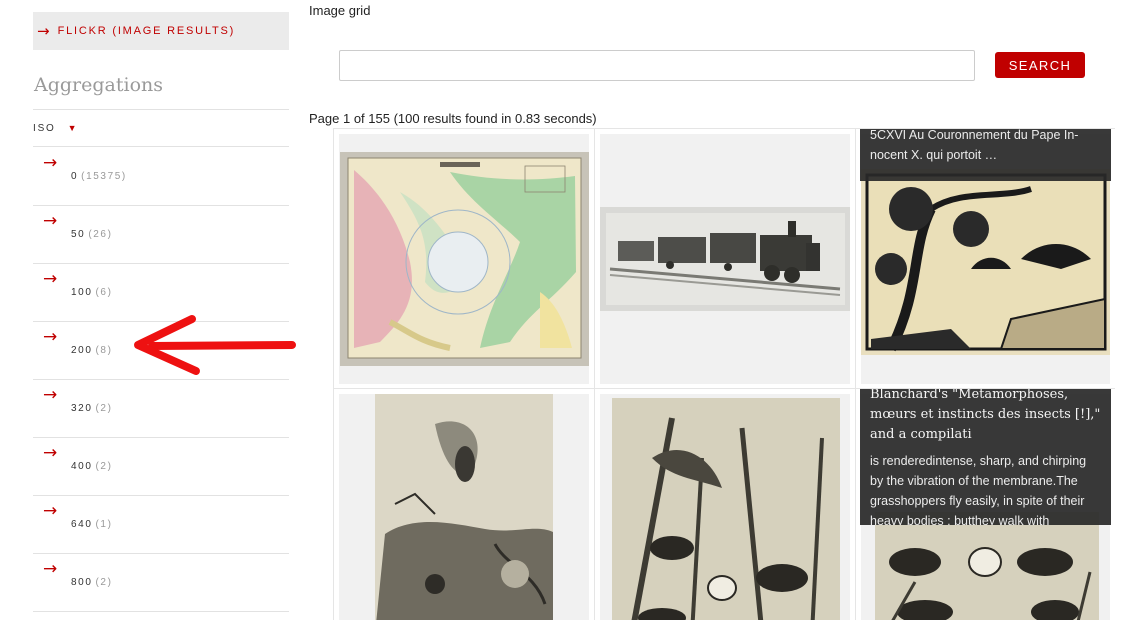 This screenshot has height=620, width=1148. I want to click on facet-item-400: → 400 (2), so click(161, 467).